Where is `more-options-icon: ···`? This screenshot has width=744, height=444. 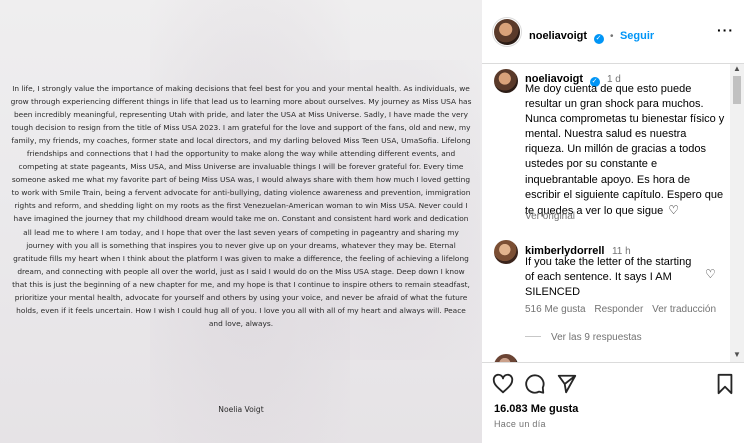 more-options-icon: ··· is located at coordinates (725, 30).